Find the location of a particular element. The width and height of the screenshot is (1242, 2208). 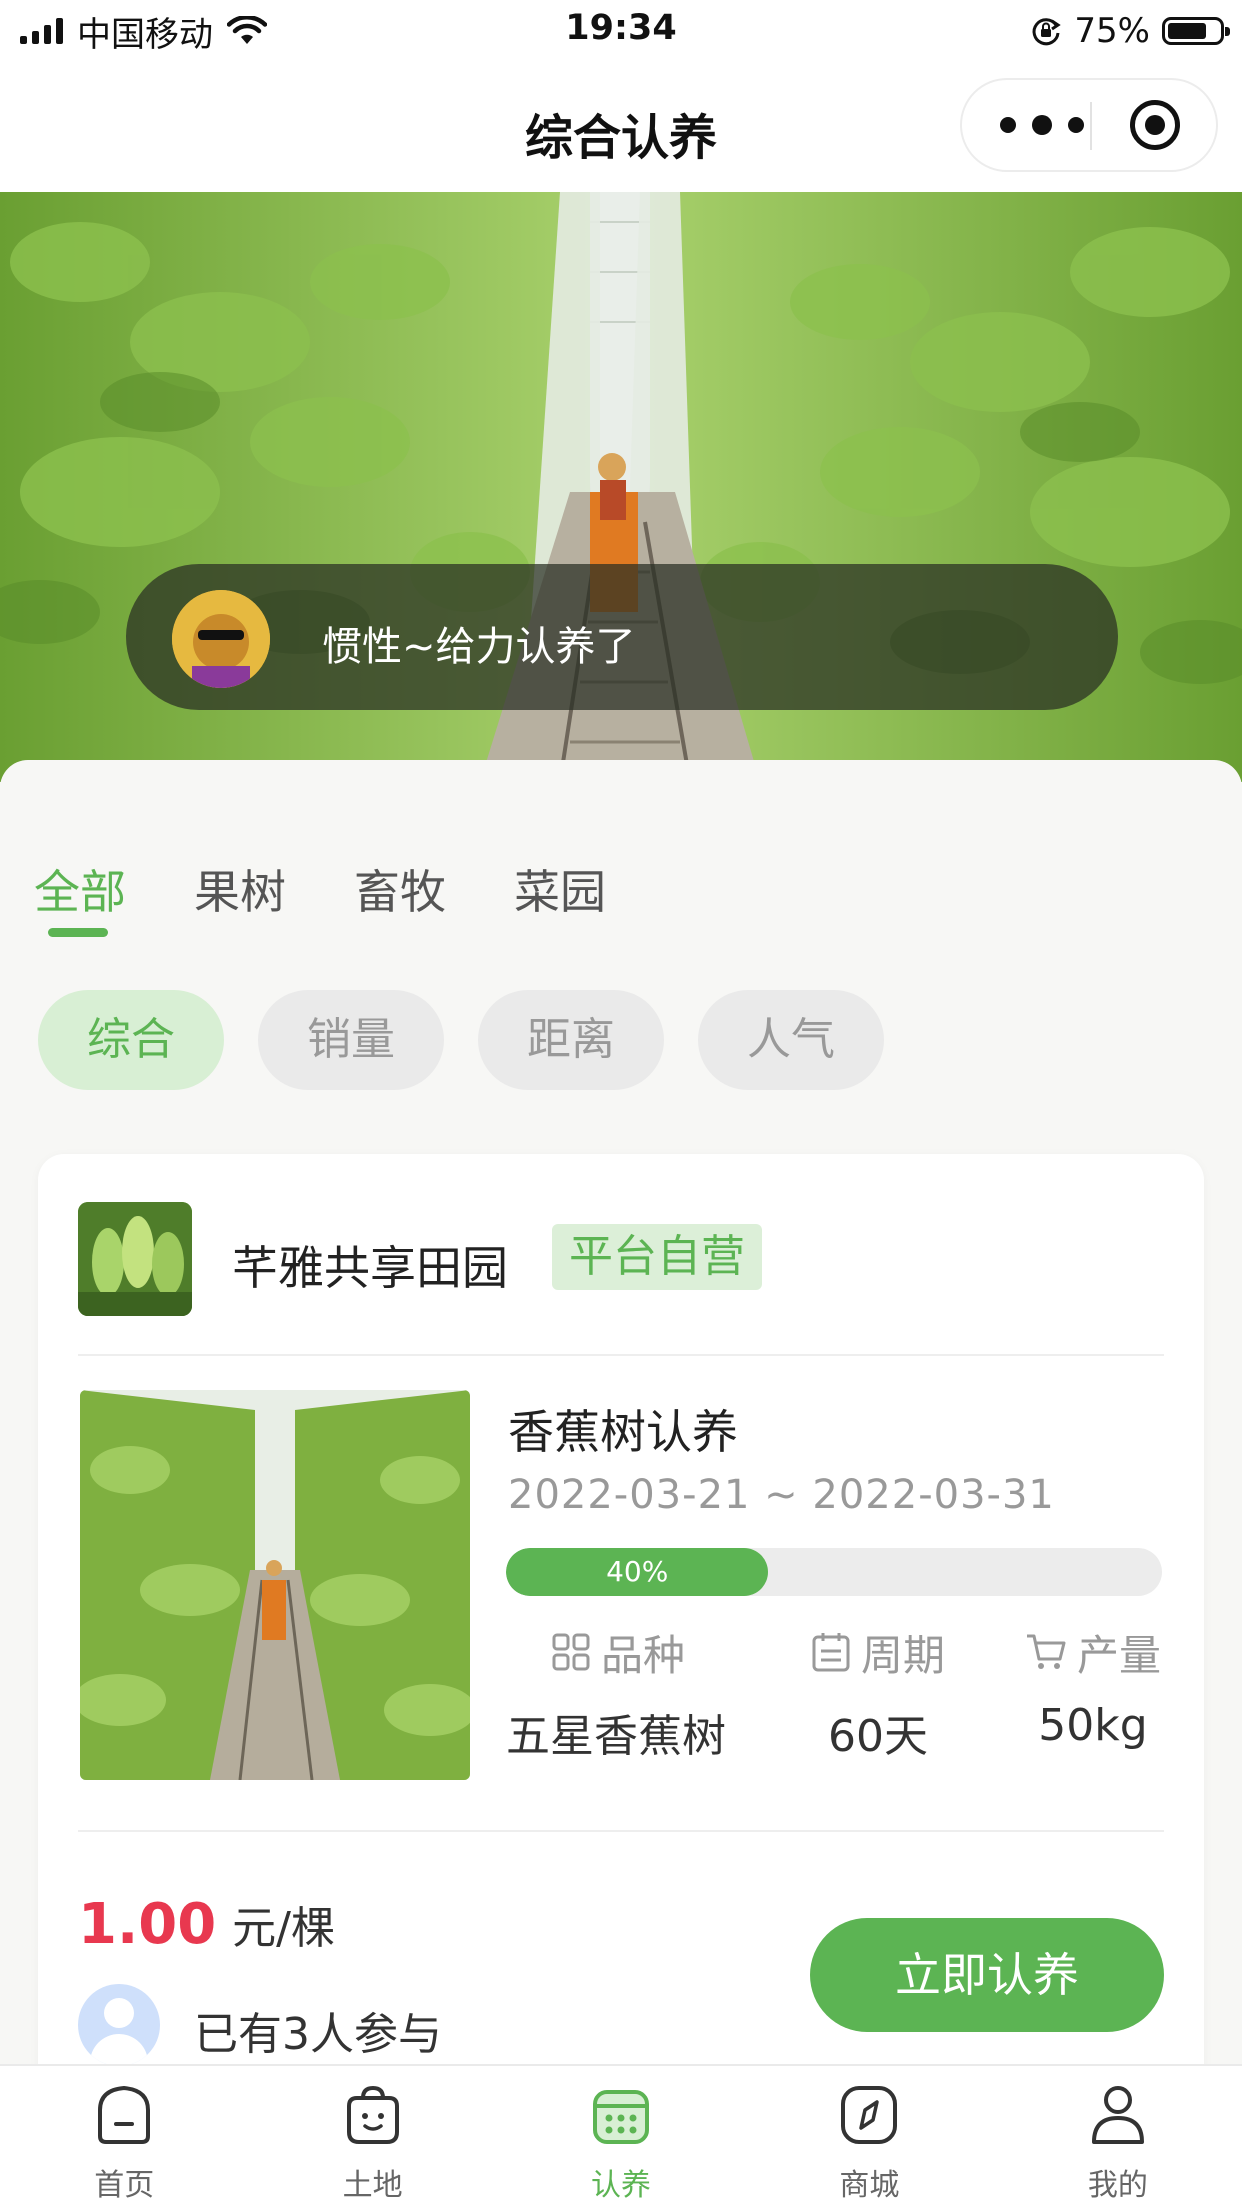

spec-variety: 品种 五星香蕉树 is located at coordinates (617, 1694).